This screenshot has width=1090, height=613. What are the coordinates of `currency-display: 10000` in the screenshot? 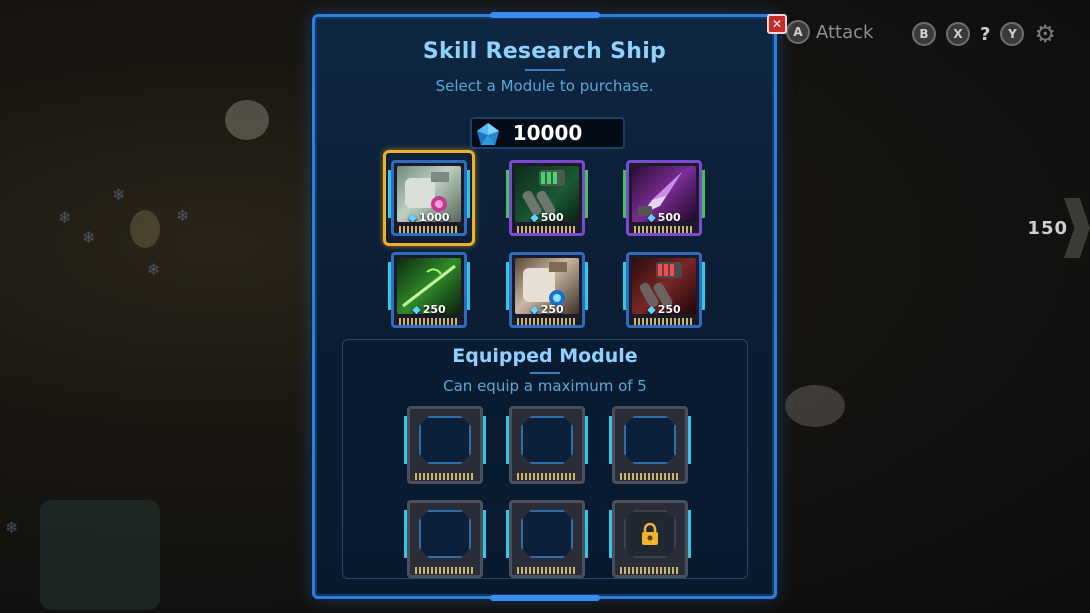 It's located at (547, 133).